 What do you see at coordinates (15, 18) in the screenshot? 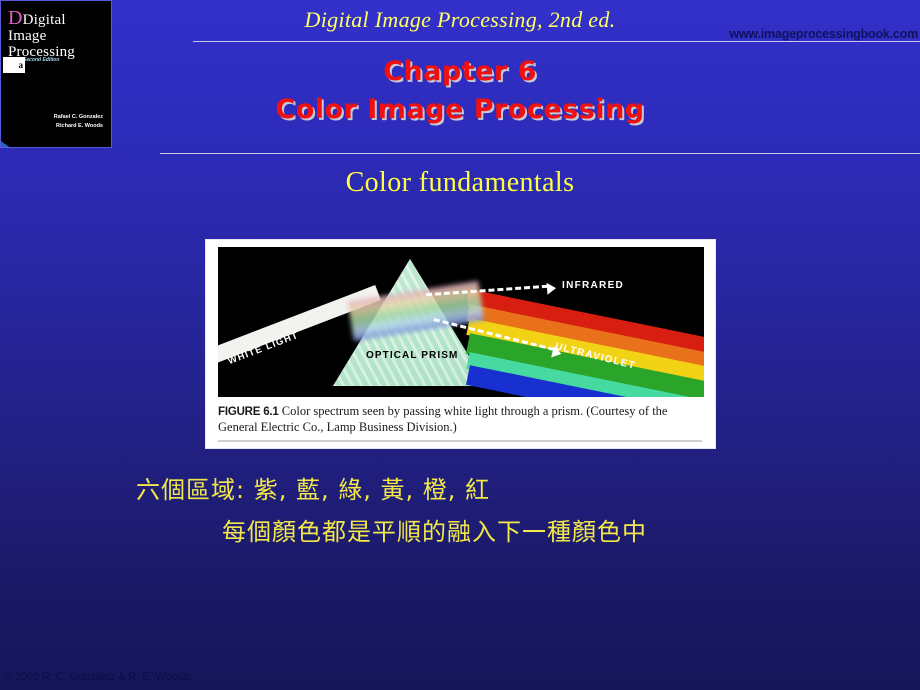
I see `cover-title-dropcap: D` at bounding box center [15, 18].